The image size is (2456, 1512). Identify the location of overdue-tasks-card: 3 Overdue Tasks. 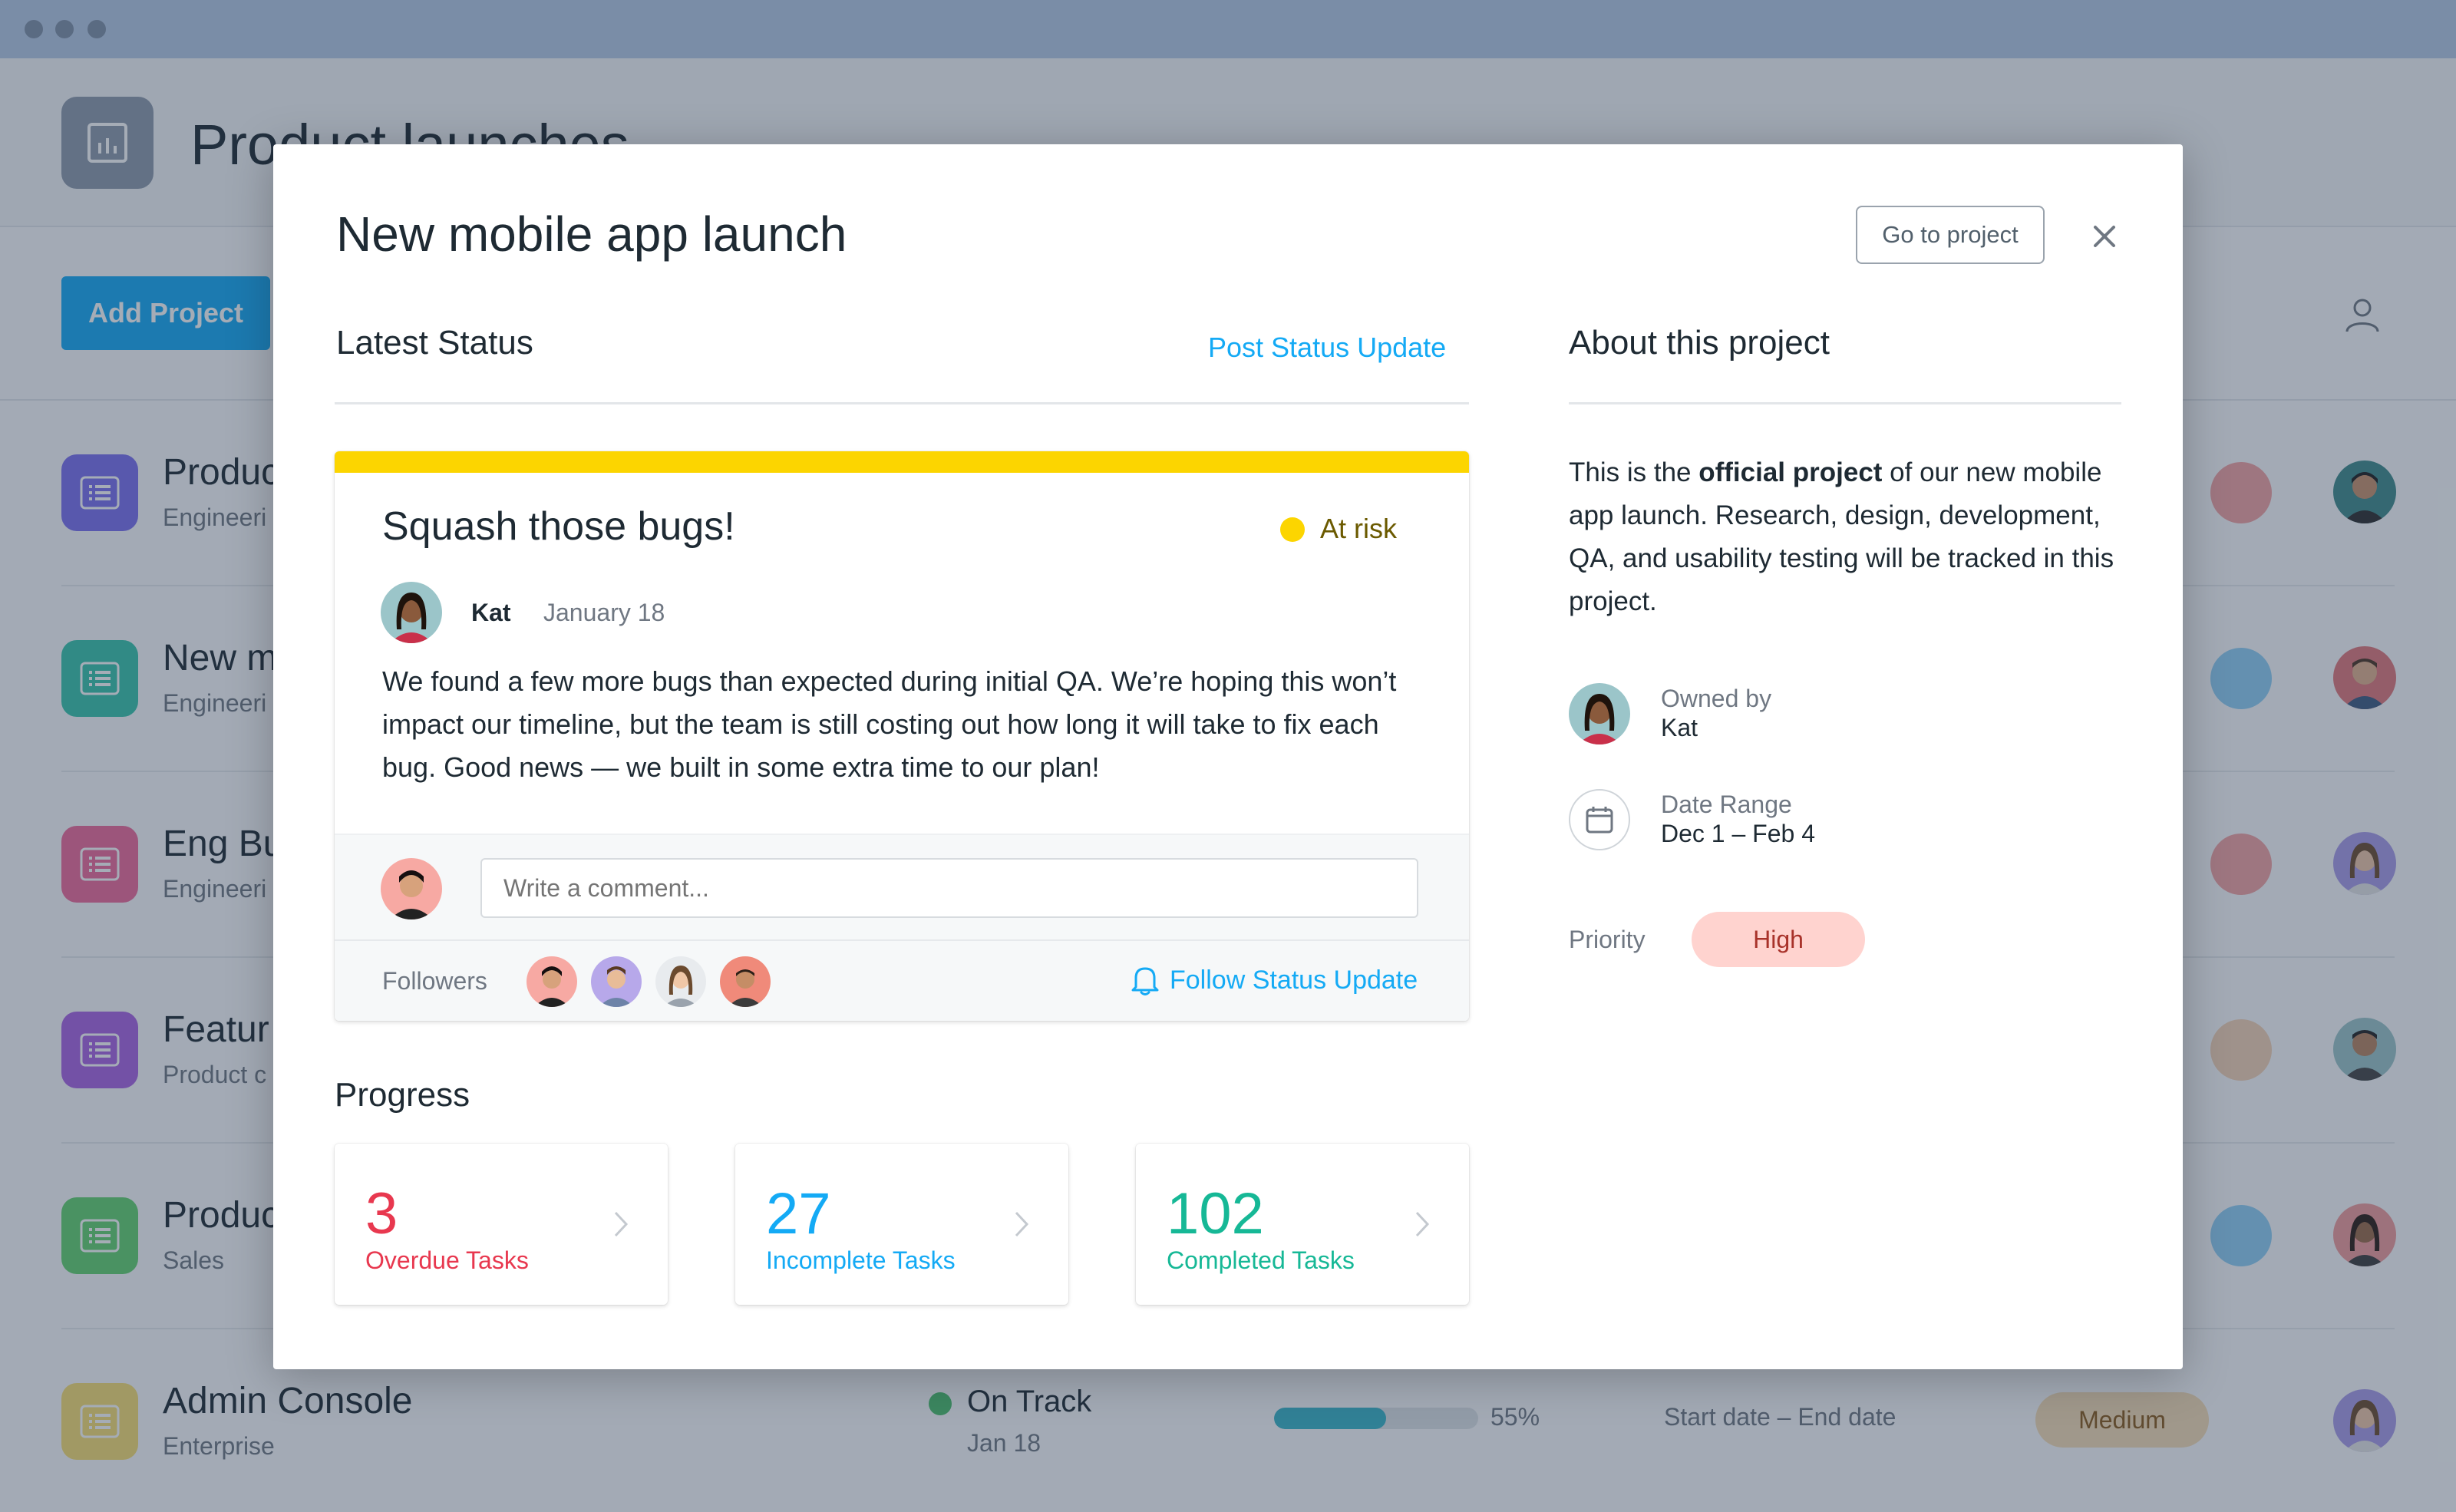
(501, 1225).